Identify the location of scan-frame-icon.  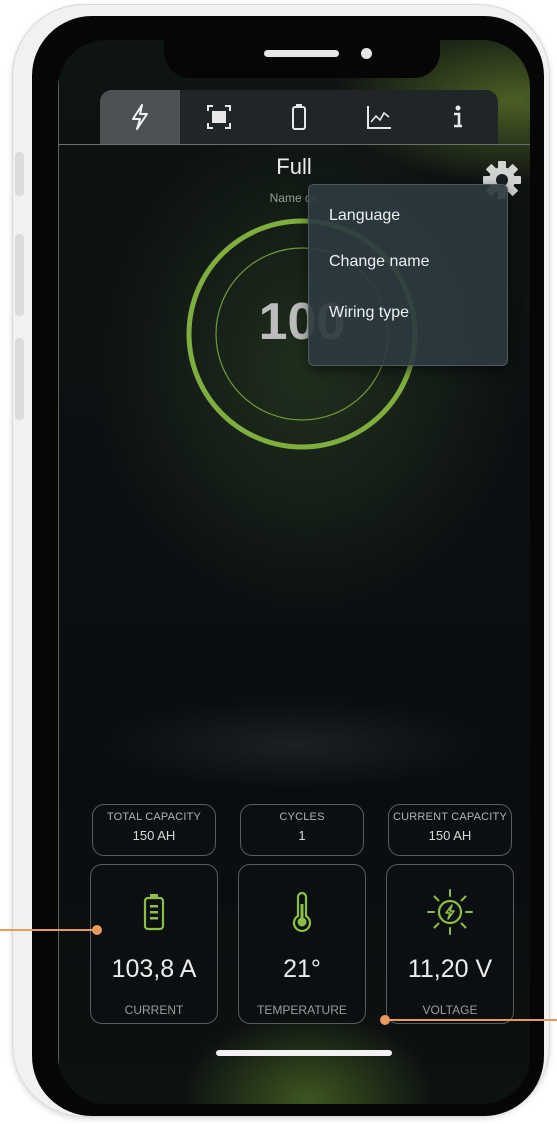
(219, 117).